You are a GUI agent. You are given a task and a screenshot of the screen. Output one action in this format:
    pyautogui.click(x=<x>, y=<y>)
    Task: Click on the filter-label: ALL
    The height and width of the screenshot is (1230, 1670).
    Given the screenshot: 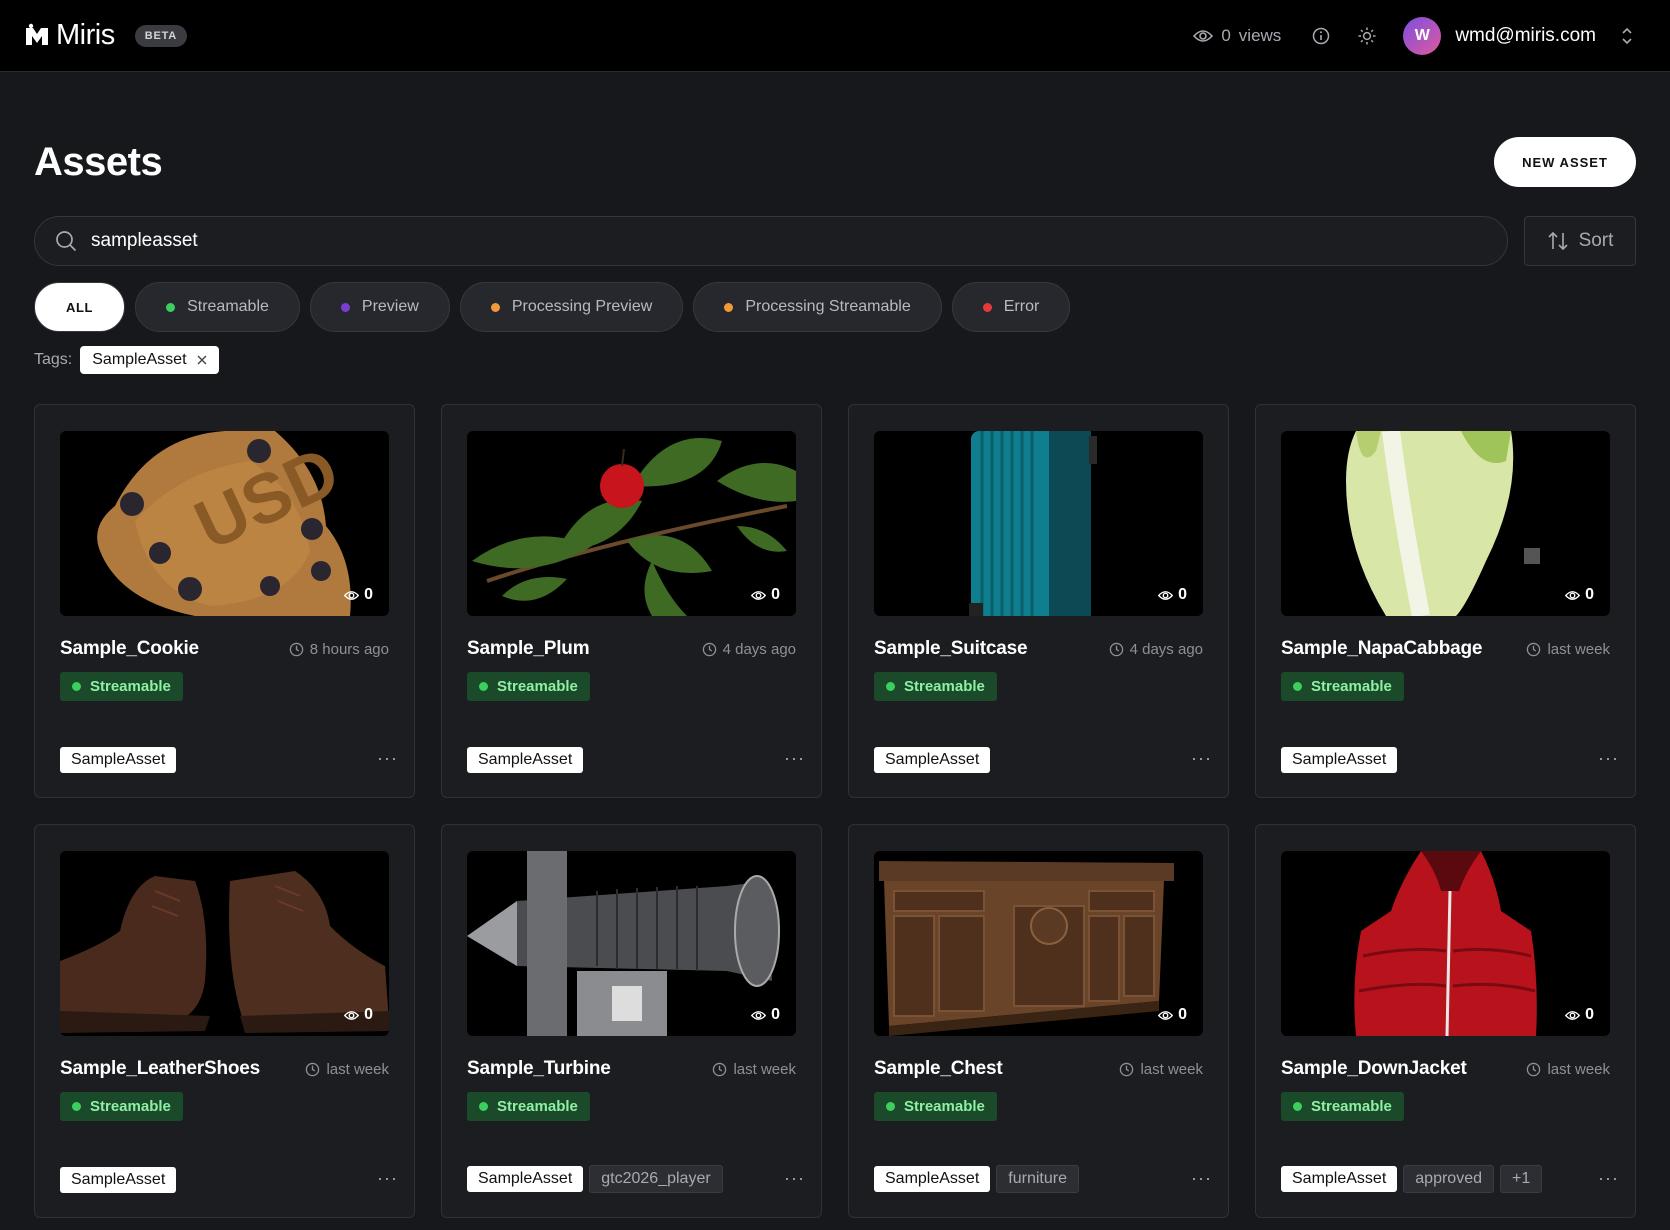 What is the action you would take?
    pyautogui.click(x=80, y=307)
    